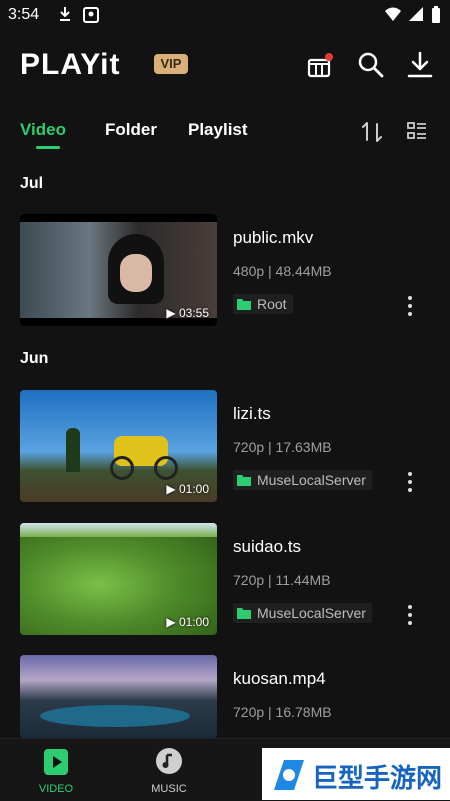  I want to click on app-bar: PLAYit VIP, so click(225, 65).